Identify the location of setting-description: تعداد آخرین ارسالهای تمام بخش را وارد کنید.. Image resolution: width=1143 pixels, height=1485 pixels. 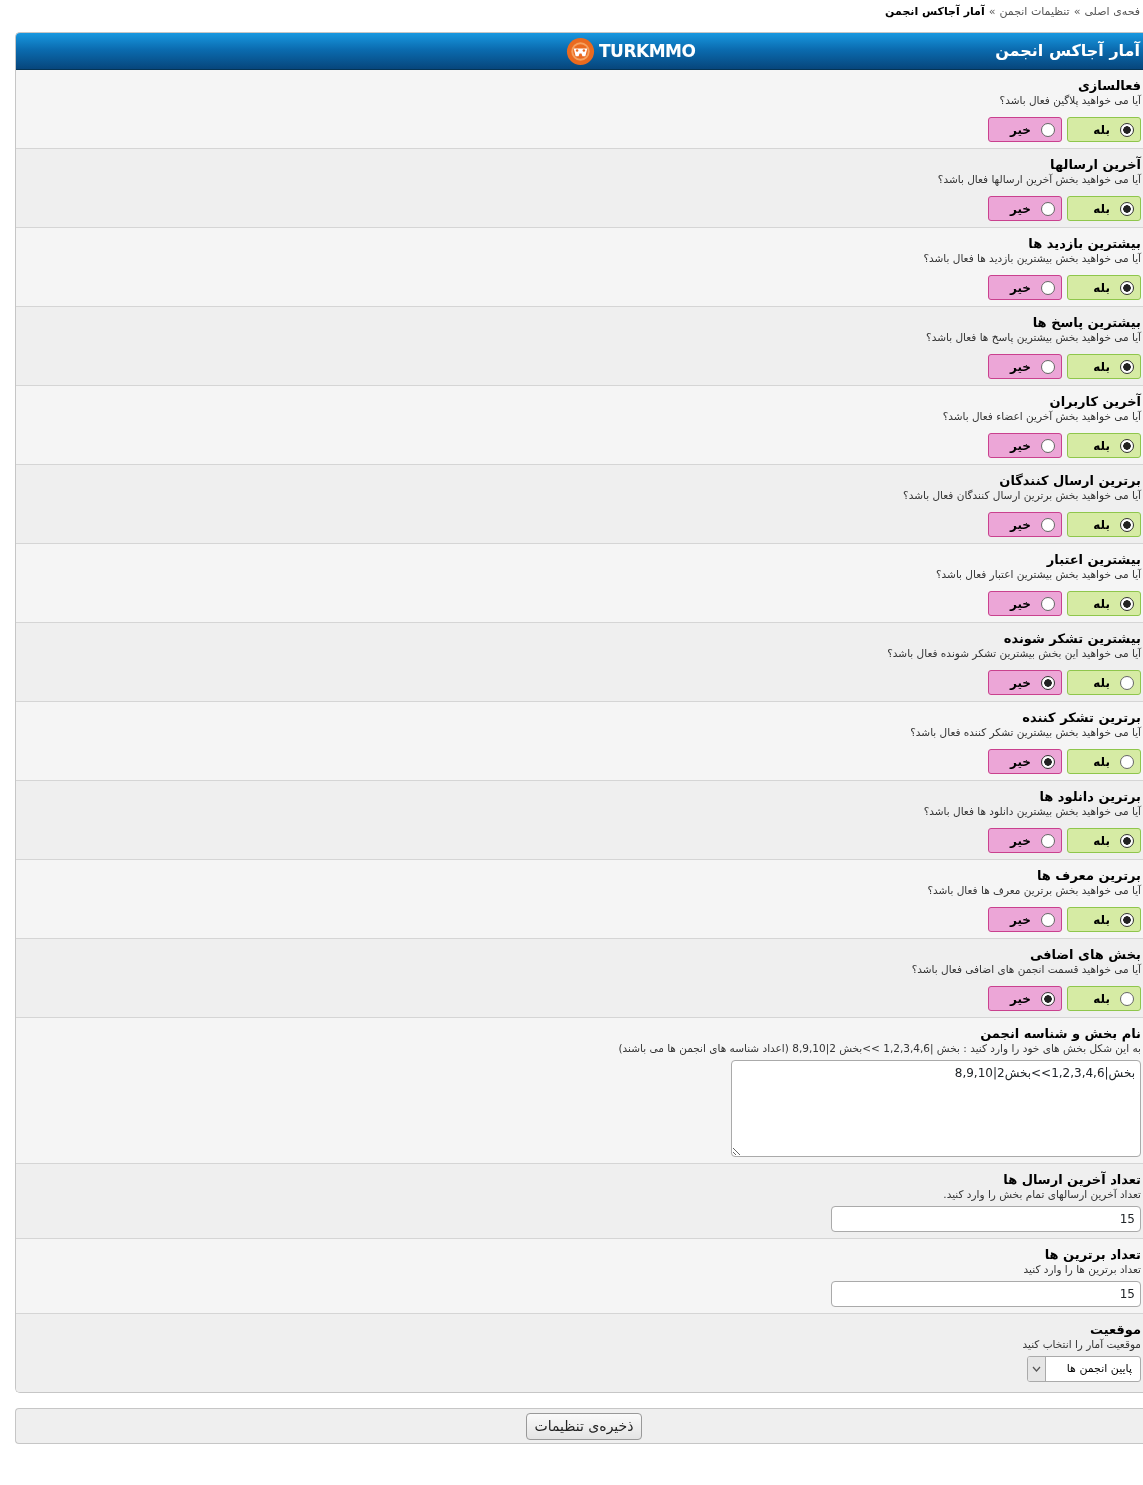
(1041, 1194).